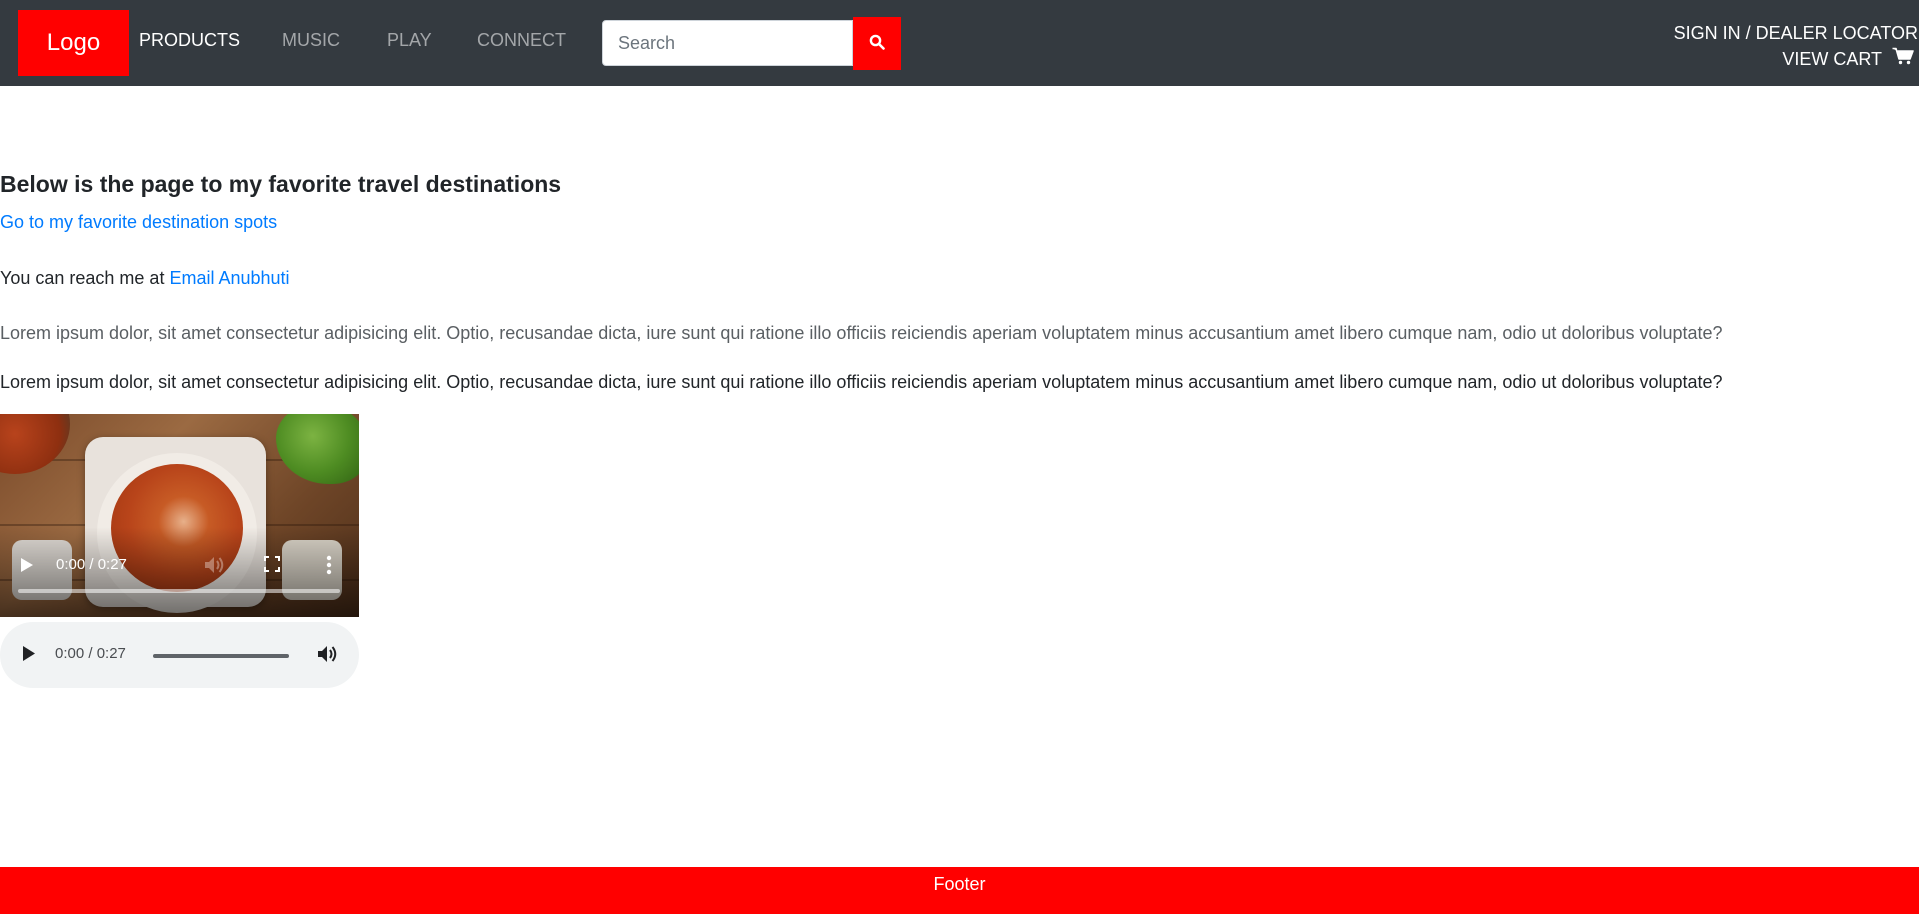 Image resolution: width=1919 pixels, height=916 pixels. Describe the element at coordinates (329, 567) in the screenshot. I see `more-options-icon` at that location.